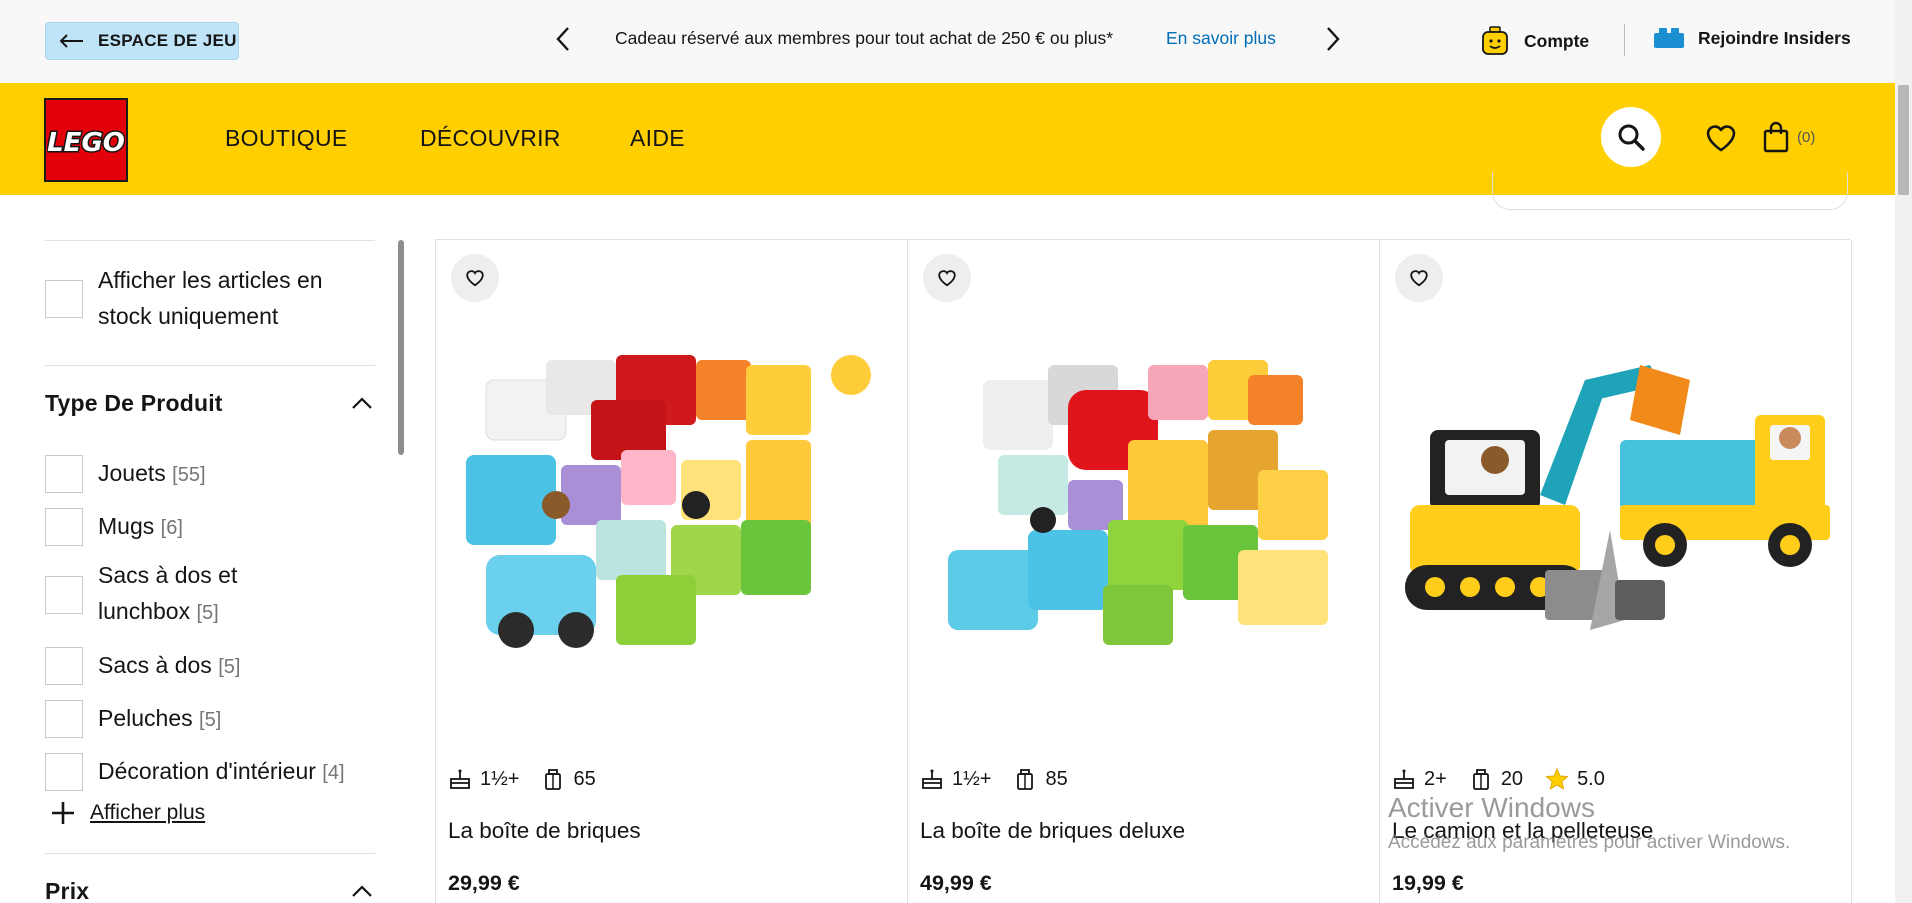 This screenshot has width=1912, height=903. What do you see at coordinates (1557, 40) in the screenshot?
I see `account-label: Compte` at bounding box center [1557, 40].